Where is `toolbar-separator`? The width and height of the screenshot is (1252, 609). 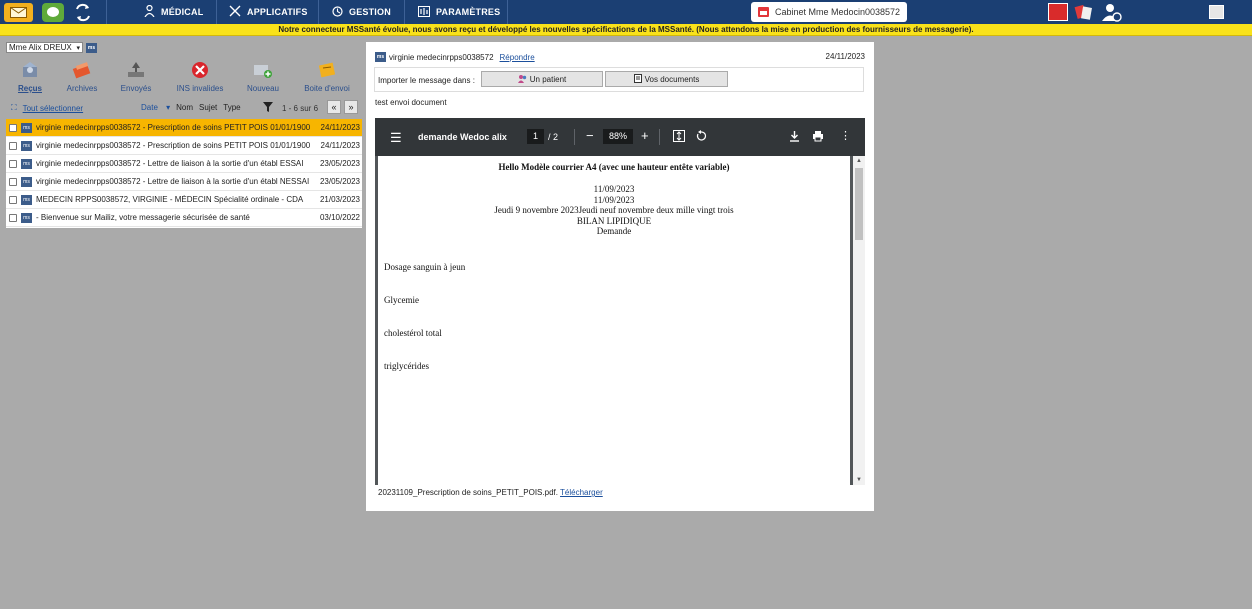
toolbar-separator is located at coordinates (574, 137).